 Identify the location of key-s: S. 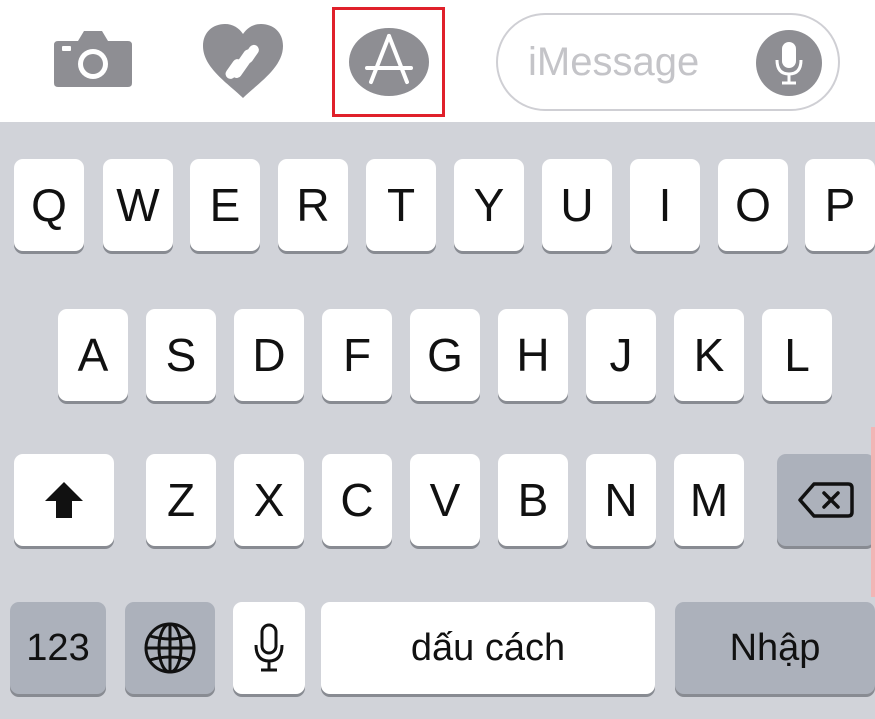
(181, 355).